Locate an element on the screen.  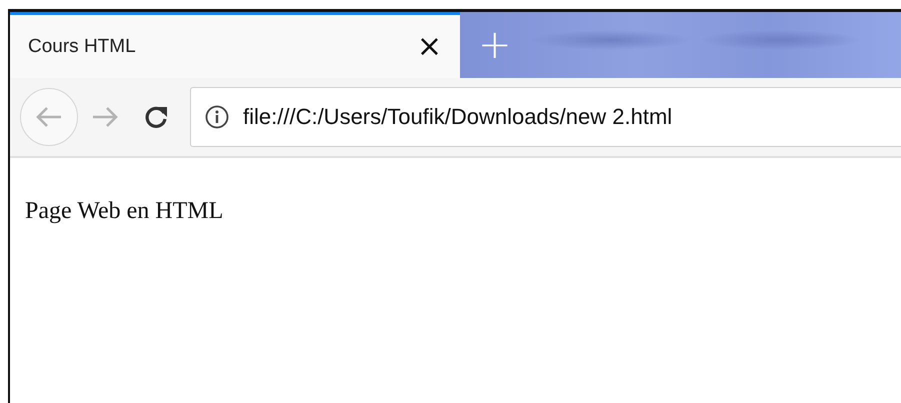
address-field: file:///C:/Users/Toufik/Downloads/new 2.html is located at coordinates (545, 117).